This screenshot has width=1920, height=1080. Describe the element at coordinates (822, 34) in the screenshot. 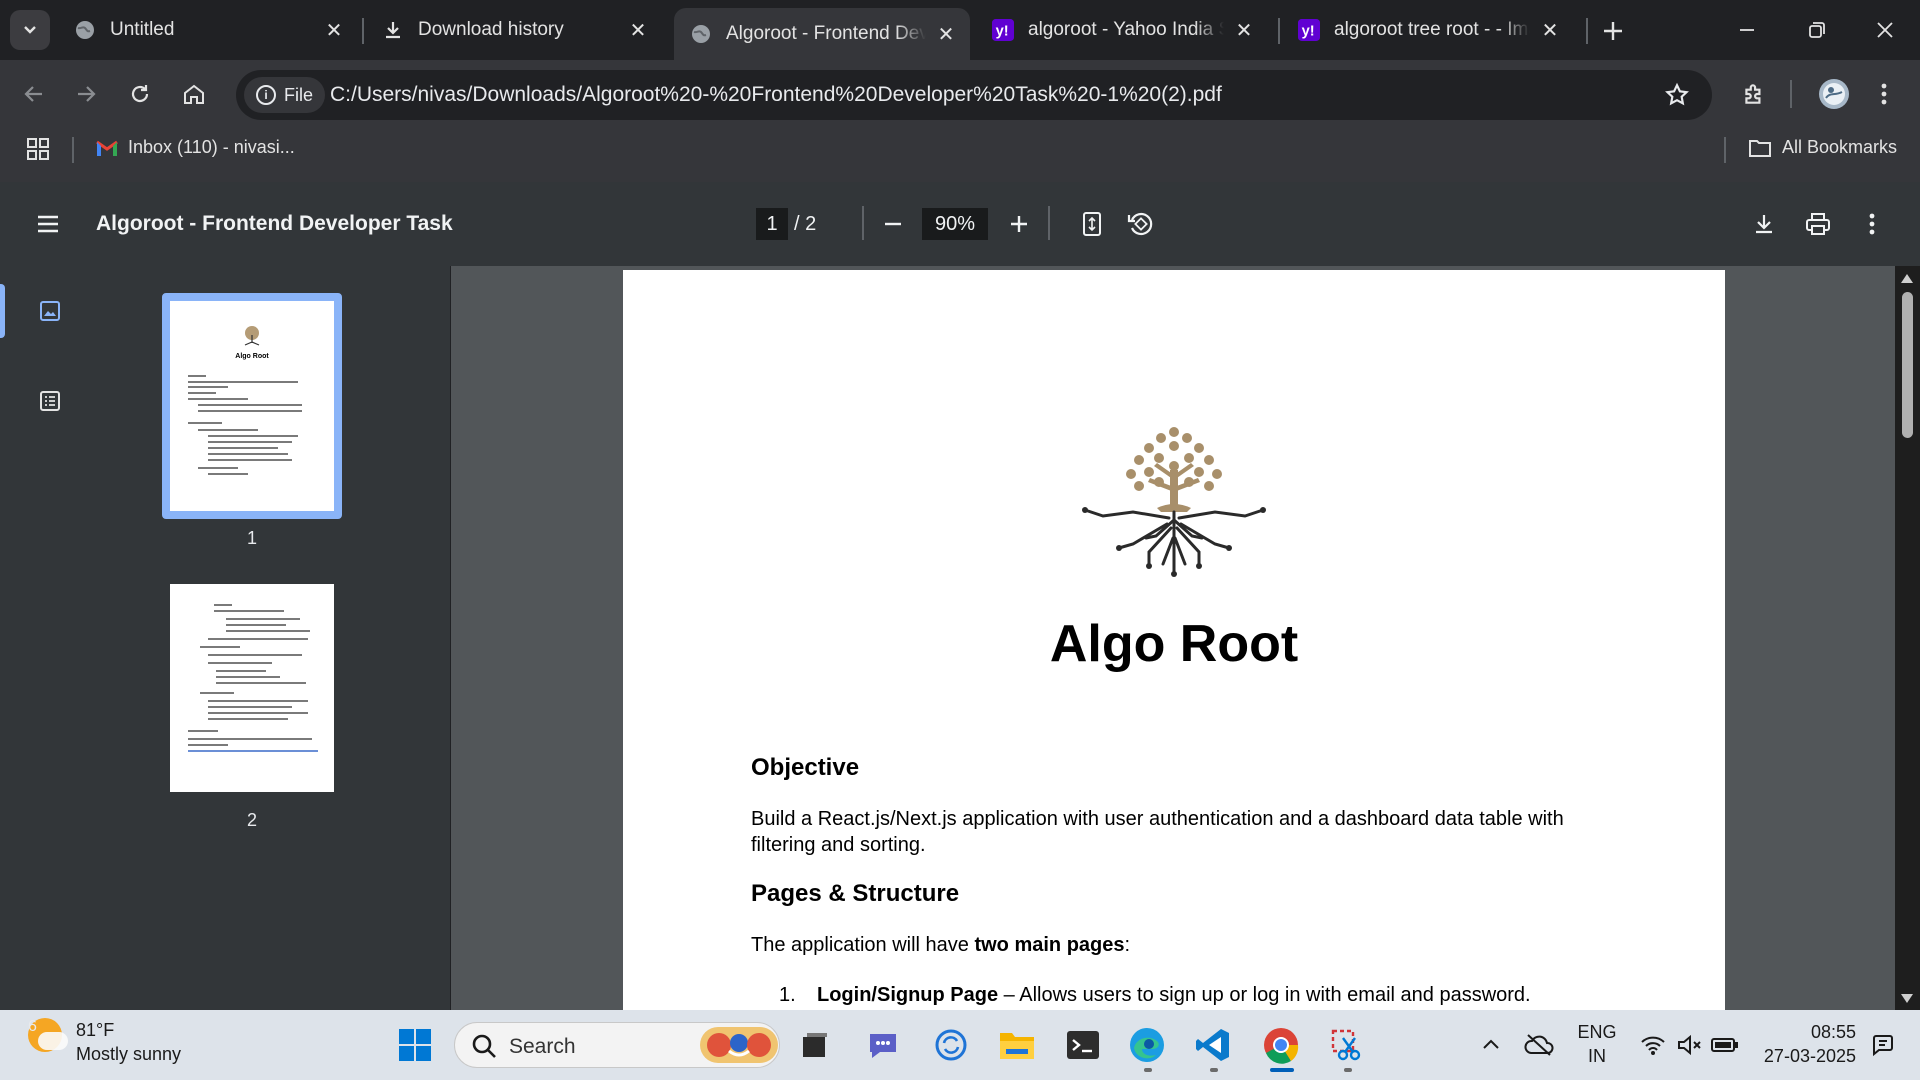

I see `tab-algoroot-pdf: Algoroot - Frontend Developer Task ✕` at that location.